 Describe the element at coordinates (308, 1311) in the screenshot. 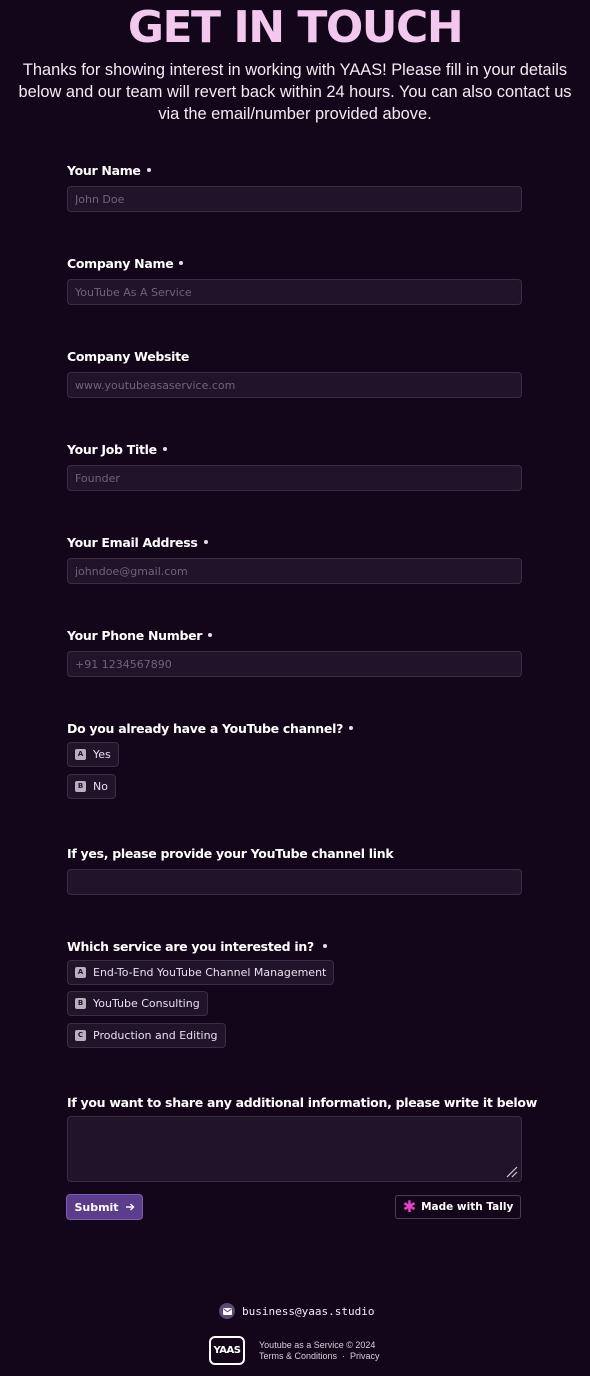

I see `footer-email-link: business@yaas.studio` at that location.